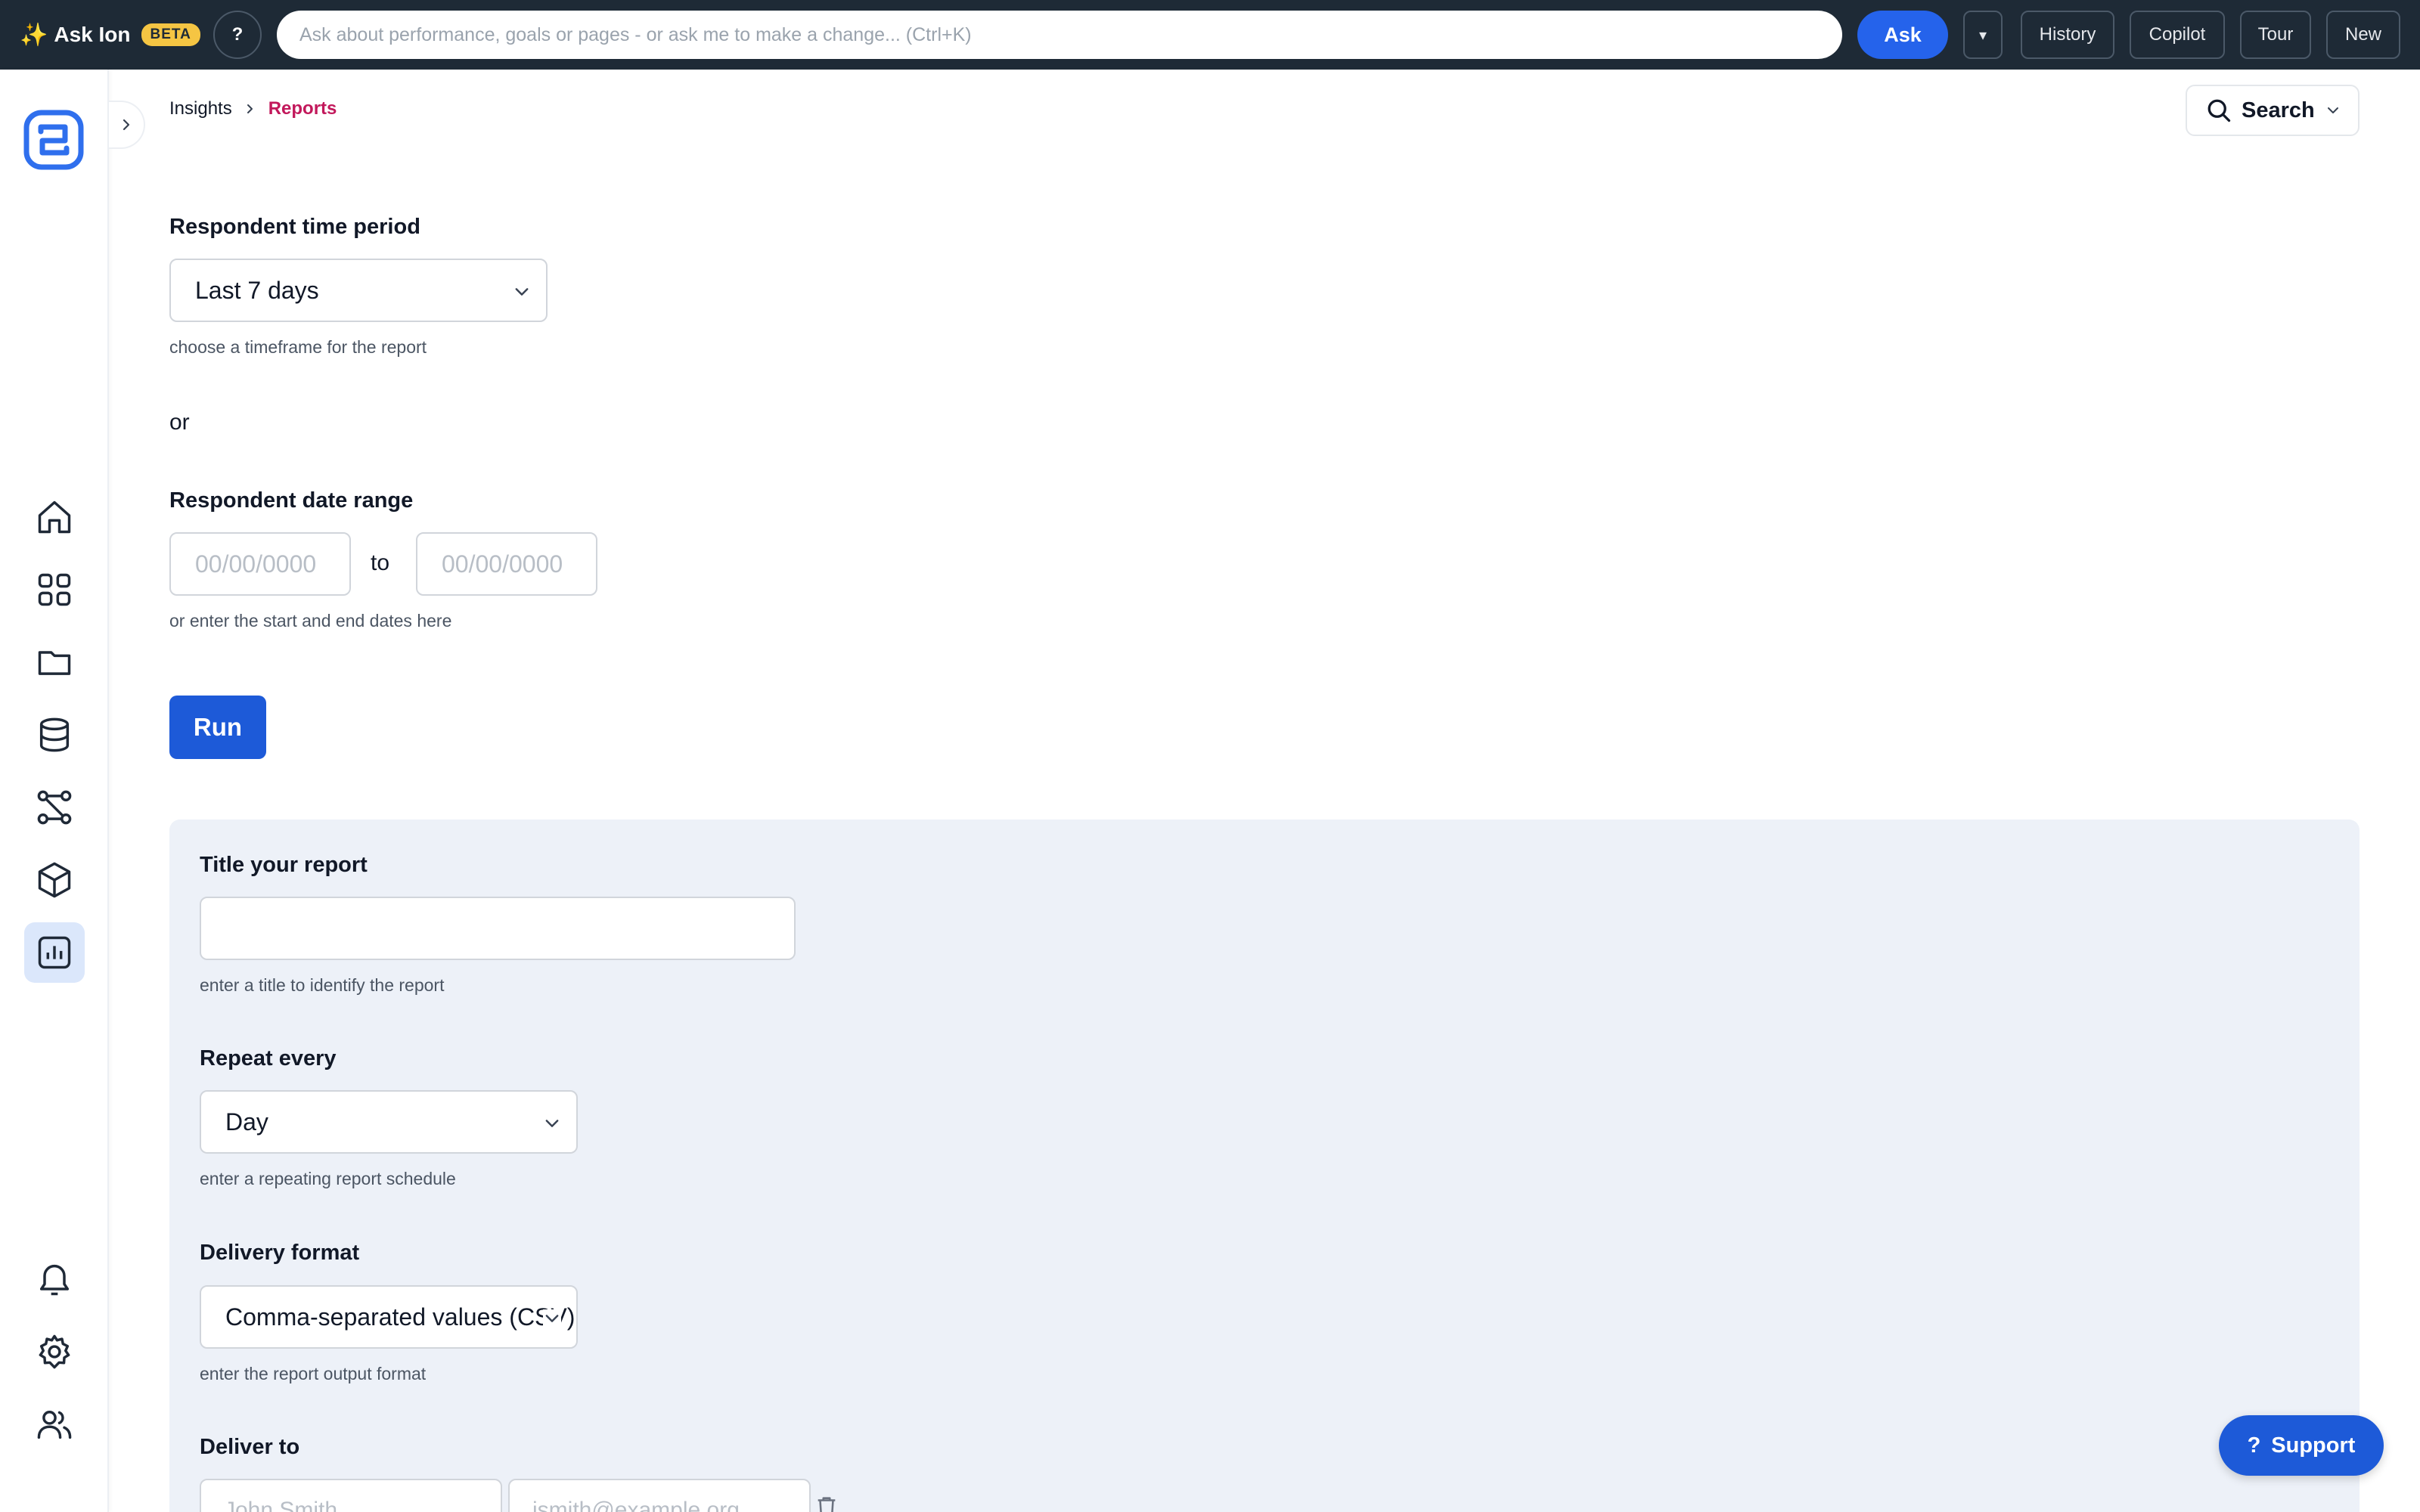 This screenshot has width=2420, height=1512. What do you see at coordinates (217, 727) in the screenshot?
I see `run-button: Run` at bounding box center [217, 727].